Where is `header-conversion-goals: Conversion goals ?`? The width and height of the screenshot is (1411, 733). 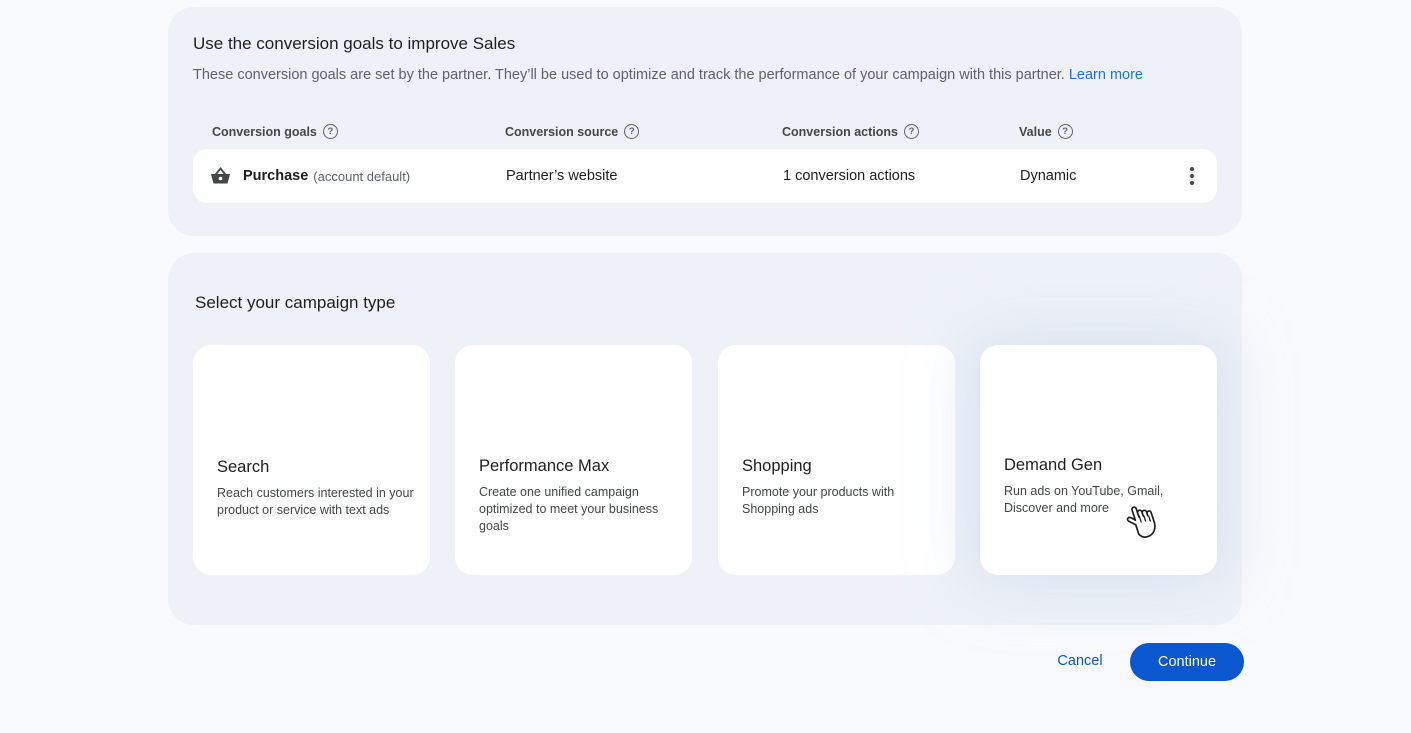
header-conversion-goals: Conversion goals ? is located at coordinates (275, 131).